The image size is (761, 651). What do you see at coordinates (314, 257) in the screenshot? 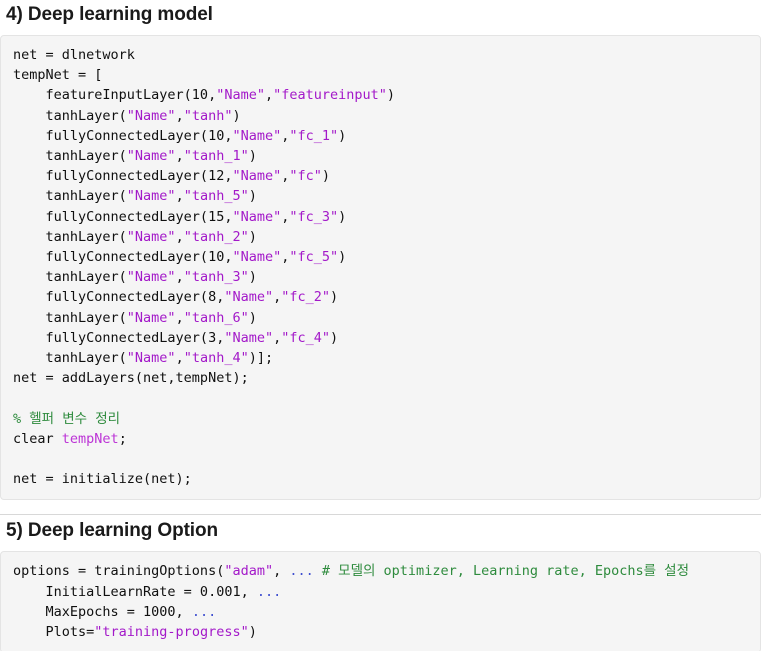
I see `code-token-str: "fc_5"` at bounding box center [314, 257].